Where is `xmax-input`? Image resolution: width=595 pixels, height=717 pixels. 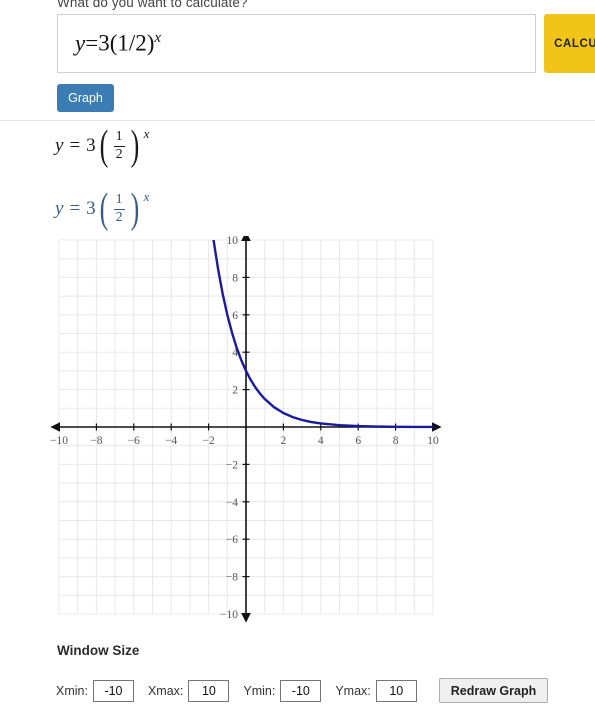 xmax-input is located at coordinates (209, 690).